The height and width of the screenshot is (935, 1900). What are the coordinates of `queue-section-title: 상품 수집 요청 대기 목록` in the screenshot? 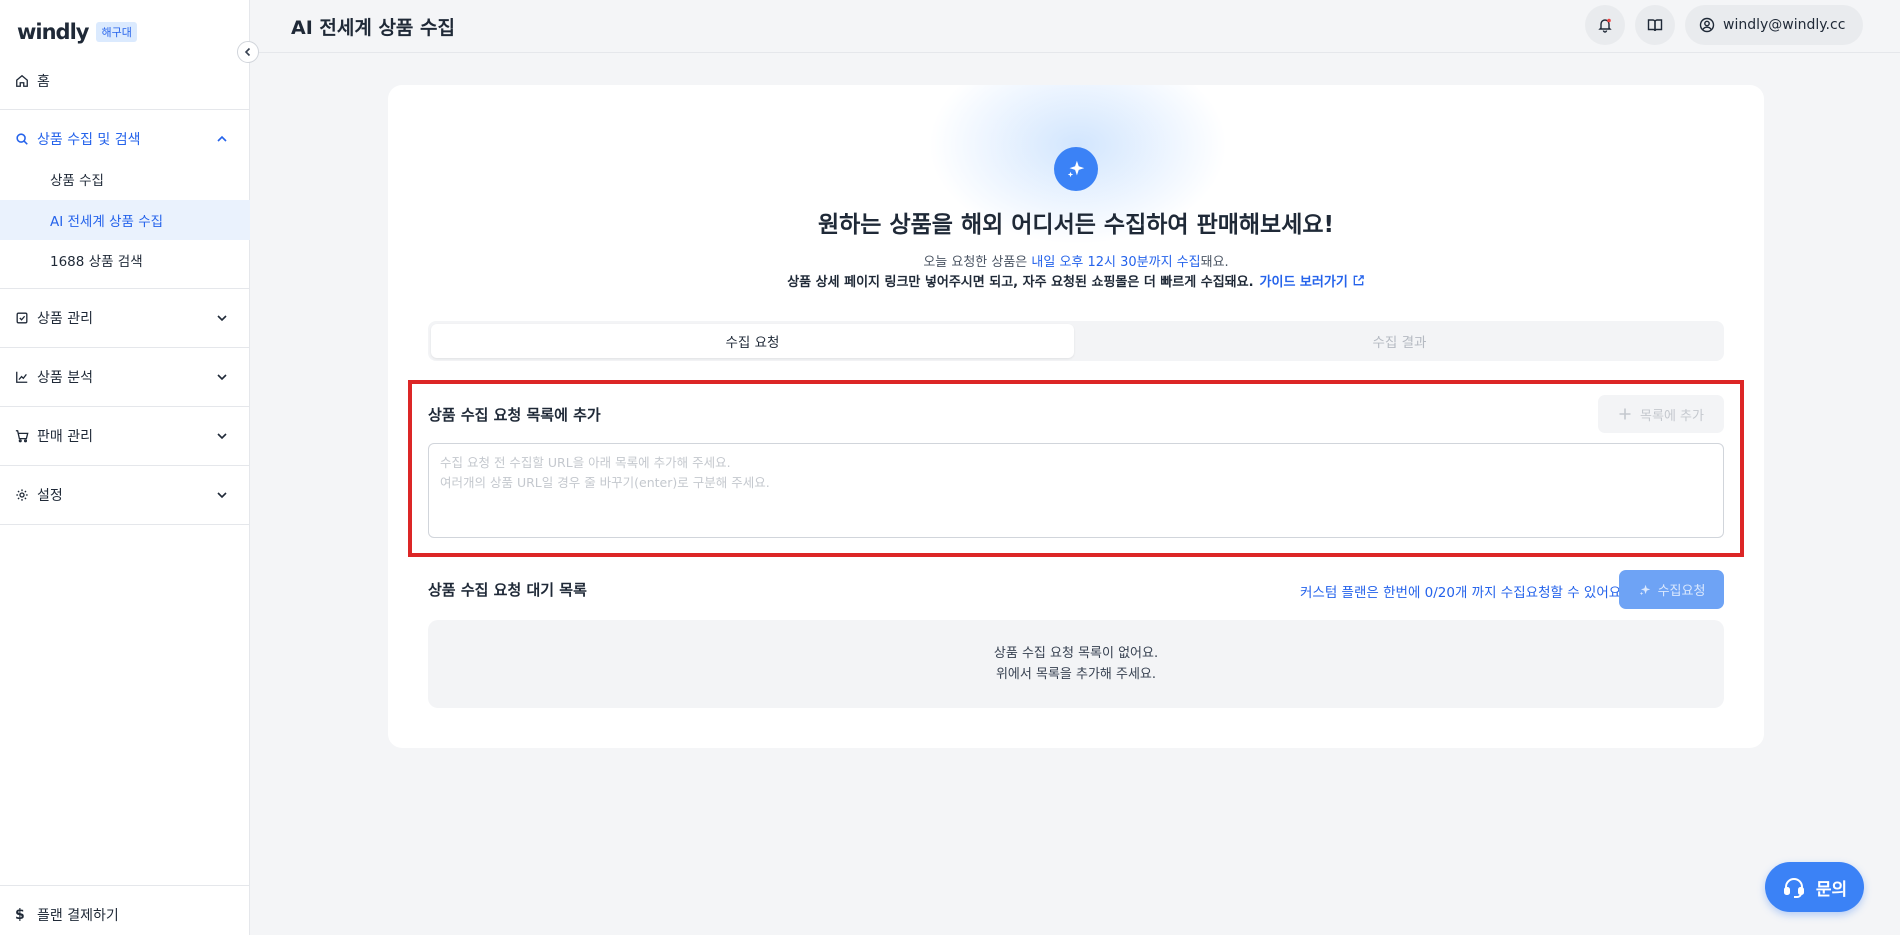 It's located at (507, 590).